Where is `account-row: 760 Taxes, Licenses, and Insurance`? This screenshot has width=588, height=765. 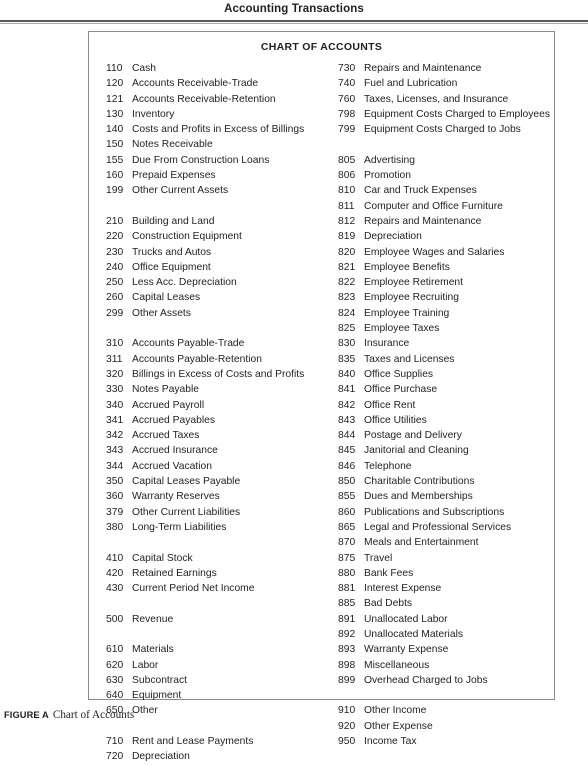
account-row: 760 Taxes, Licenses, and Insurance is located at coordinates (445, 99).